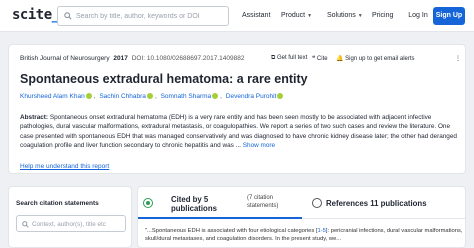 The width and height of the screenshot is (474, 248). Describe the element at coordinates (188, 58) in the screenshot. I see `doi-text: DOI: 10.1080/02688697.2017.1409882` at that location.